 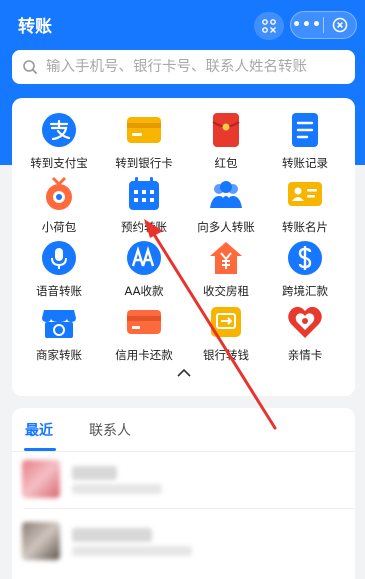 I want to click on service-red-envelope: 红包, so click(x=226, y=143).